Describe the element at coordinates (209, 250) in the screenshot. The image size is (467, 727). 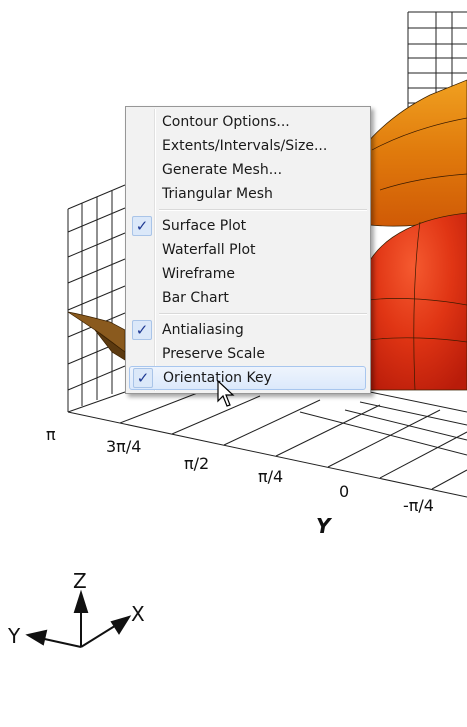
I see `menu-item-label: Waterfall Plot` at that location.